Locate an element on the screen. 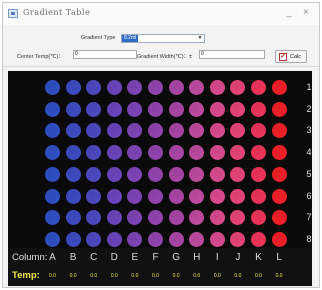 Image resolution: width=322 pixels, height=290 pixels. well-I2 is located at coordinates (217, 109).